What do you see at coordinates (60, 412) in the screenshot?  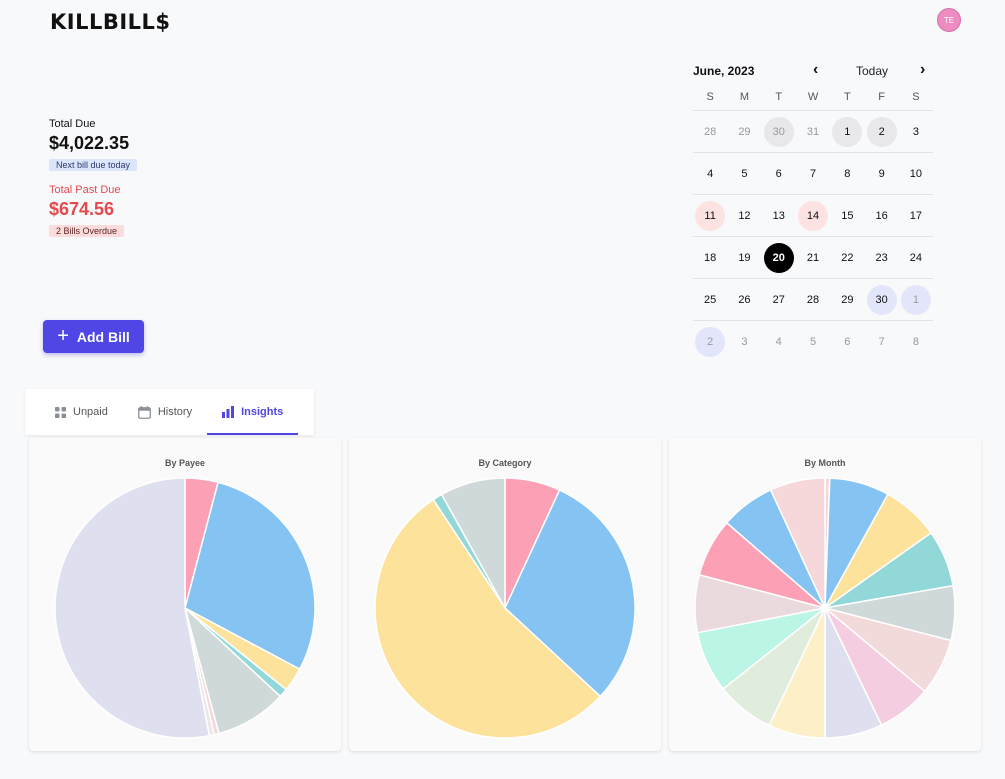 I see `grid-icon` at bounding box center [60, 412].